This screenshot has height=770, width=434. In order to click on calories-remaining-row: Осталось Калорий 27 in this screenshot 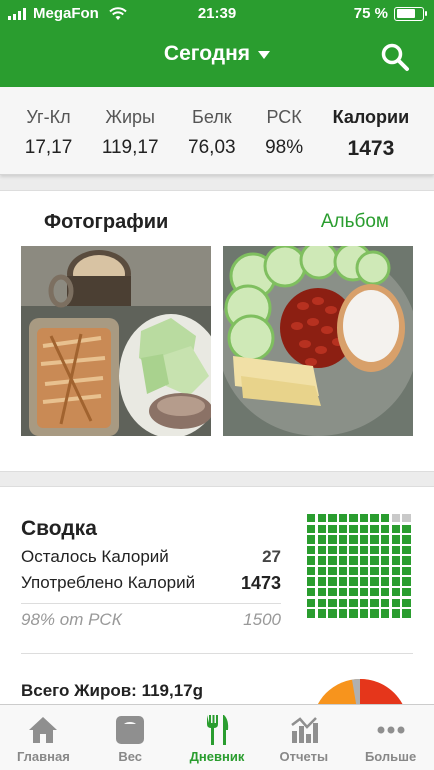, I will do `click(151, 557)`.